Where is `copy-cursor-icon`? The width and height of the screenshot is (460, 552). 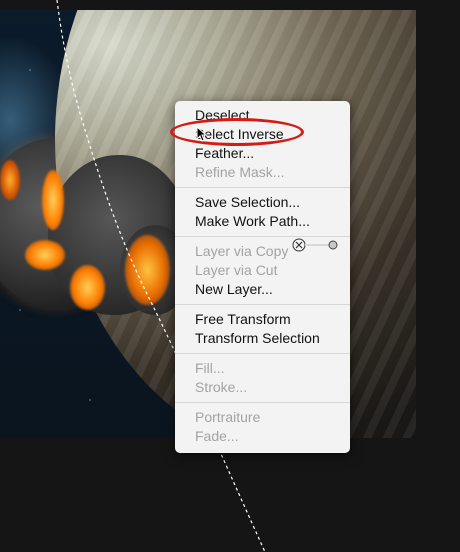
copy-cursor-icon is located at coordinates (315, 245).